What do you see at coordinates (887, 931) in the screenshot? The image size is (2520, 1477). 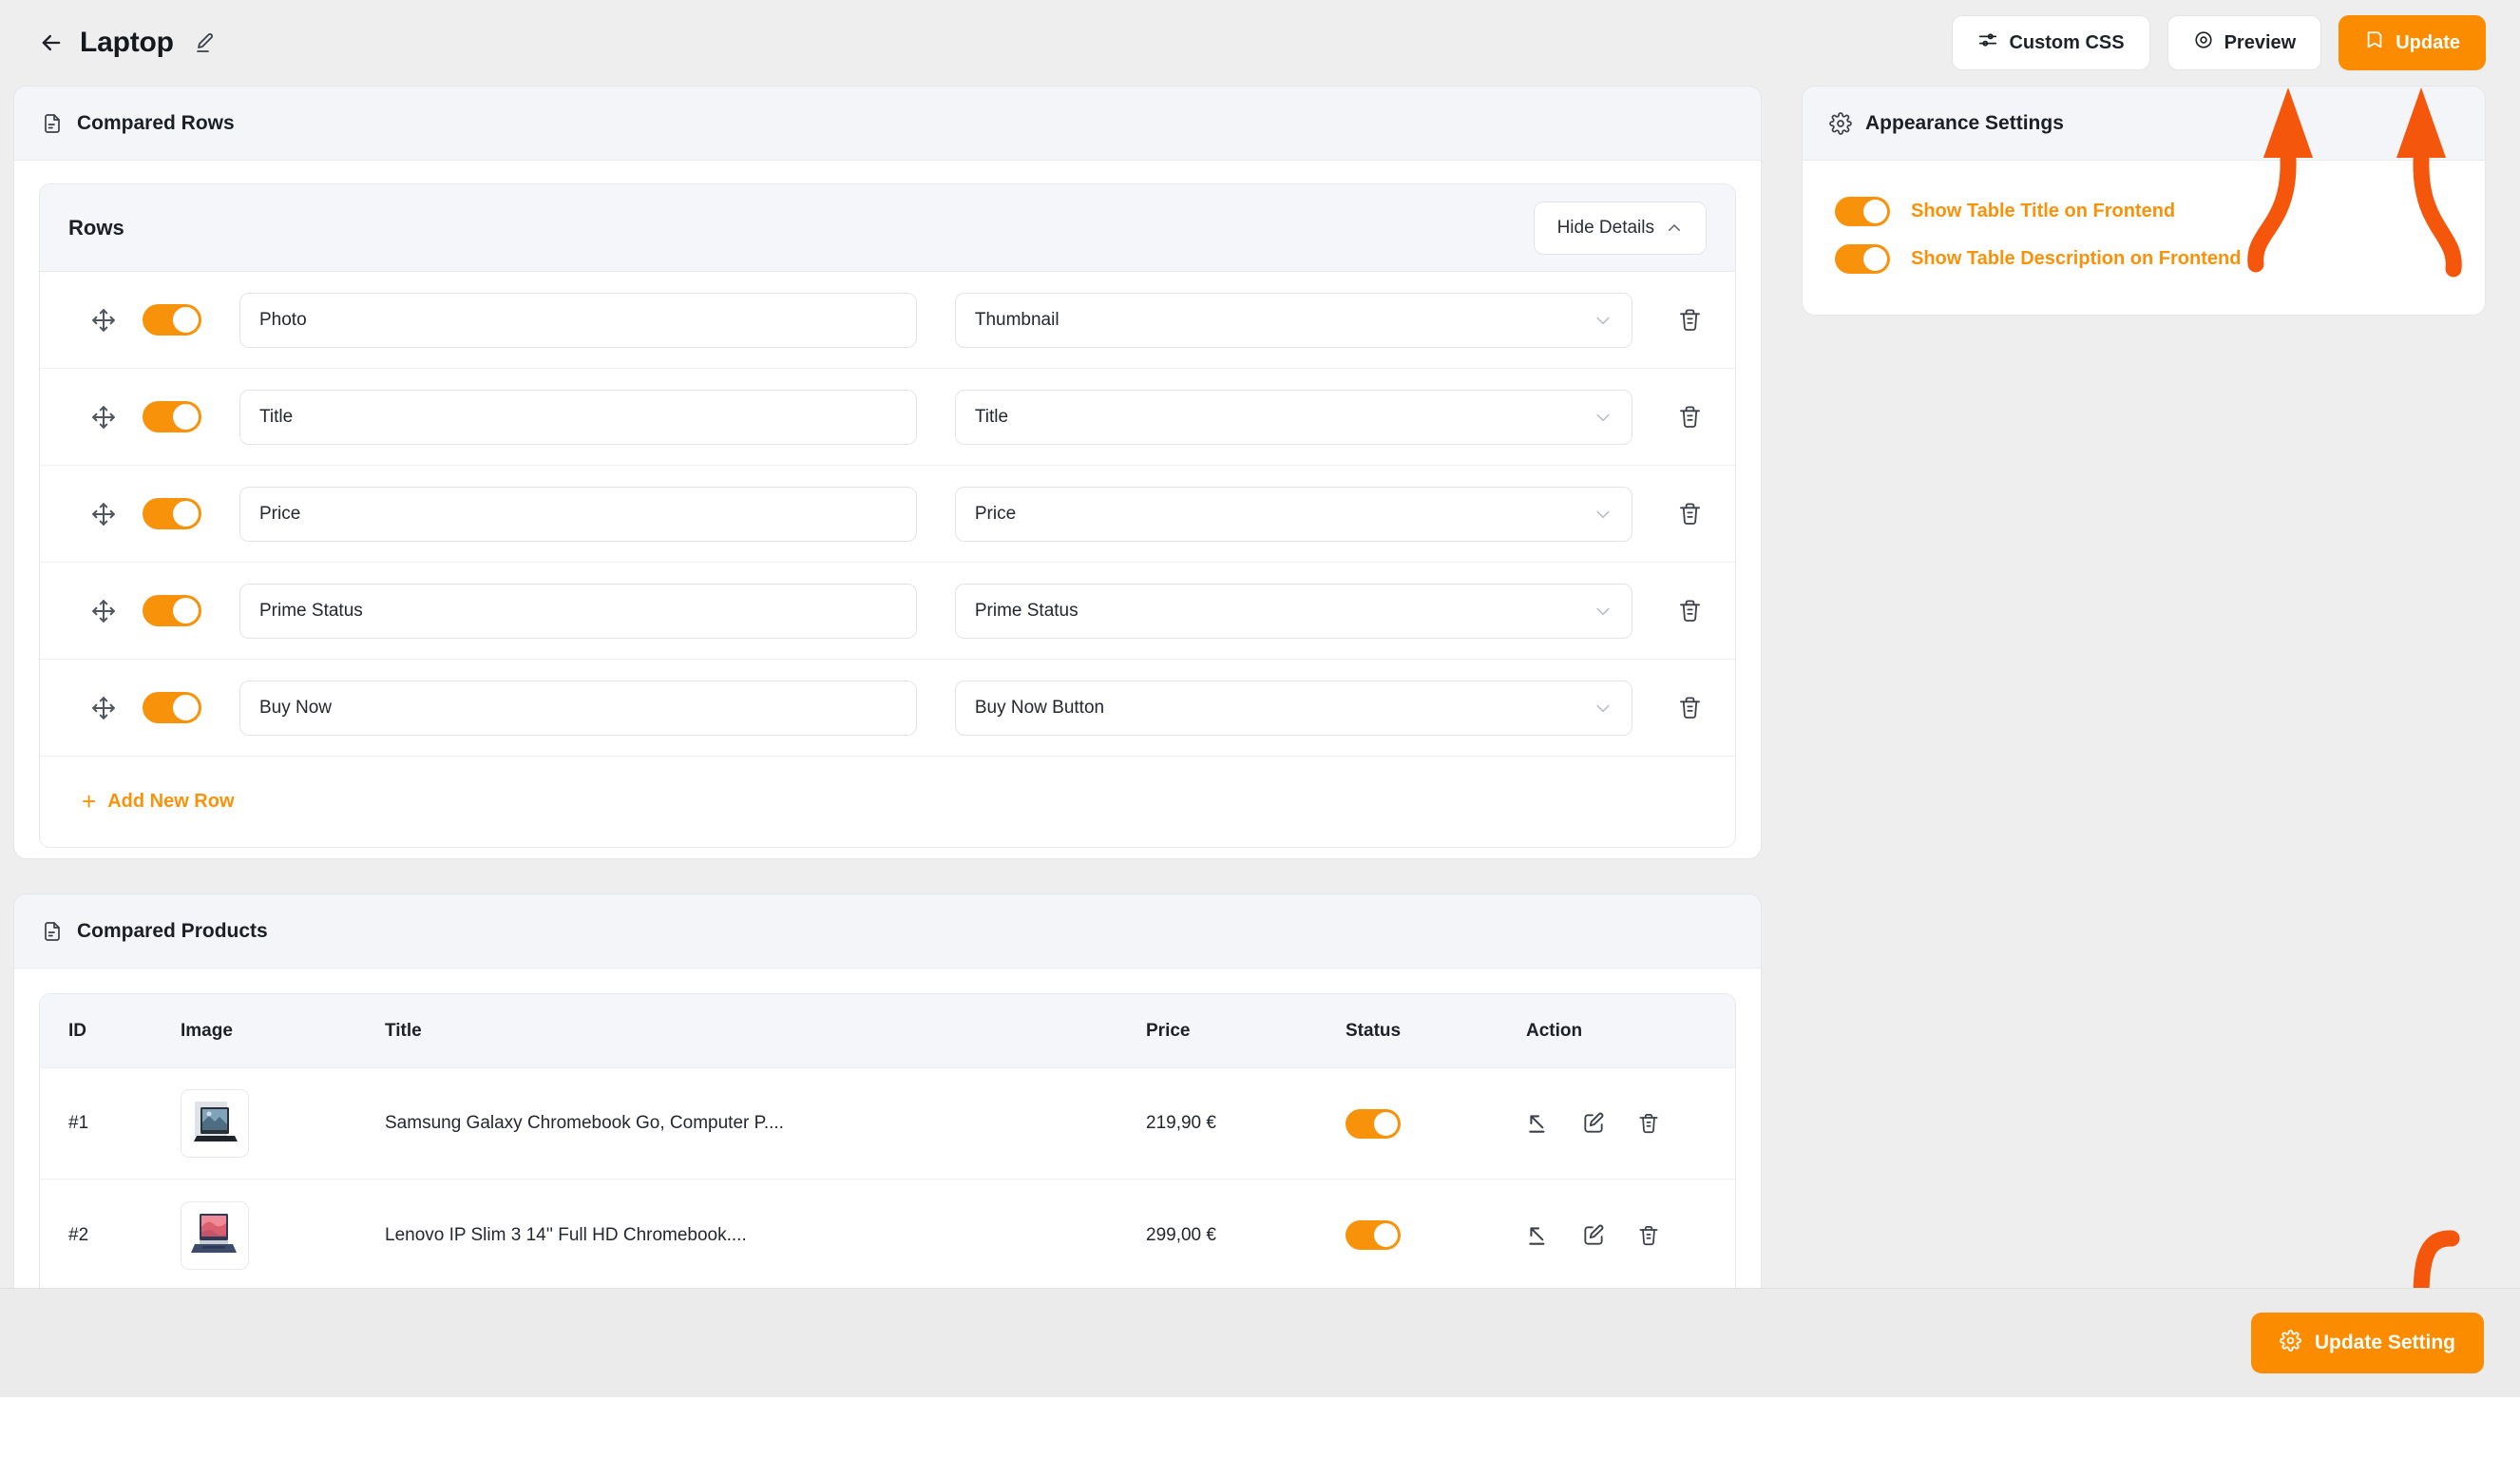 I see `compared-products-header: Compared Products` at bounding box center [887, 931].